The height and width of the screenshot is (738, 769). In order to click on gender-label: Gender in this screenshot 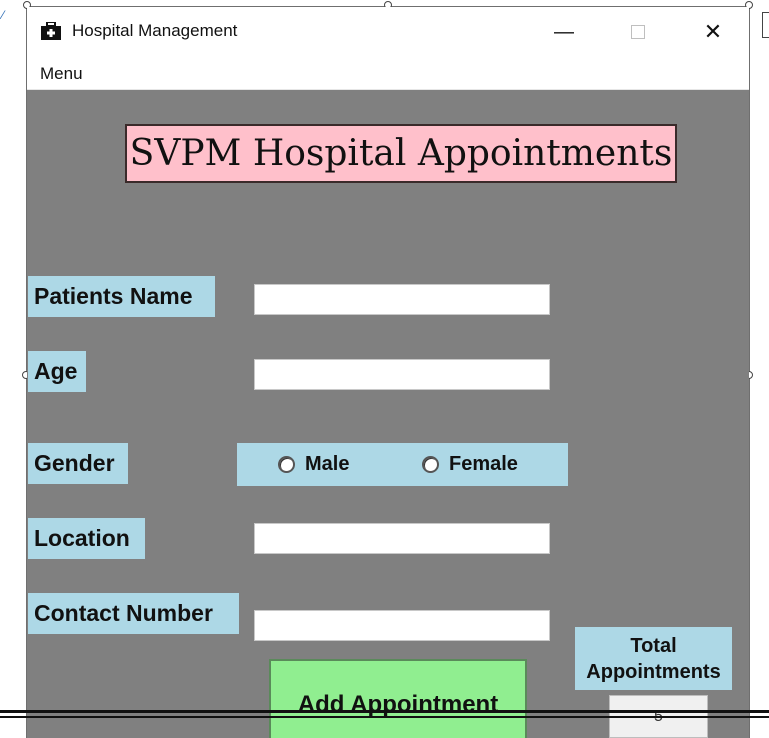, I will do `click(78, 463)`.